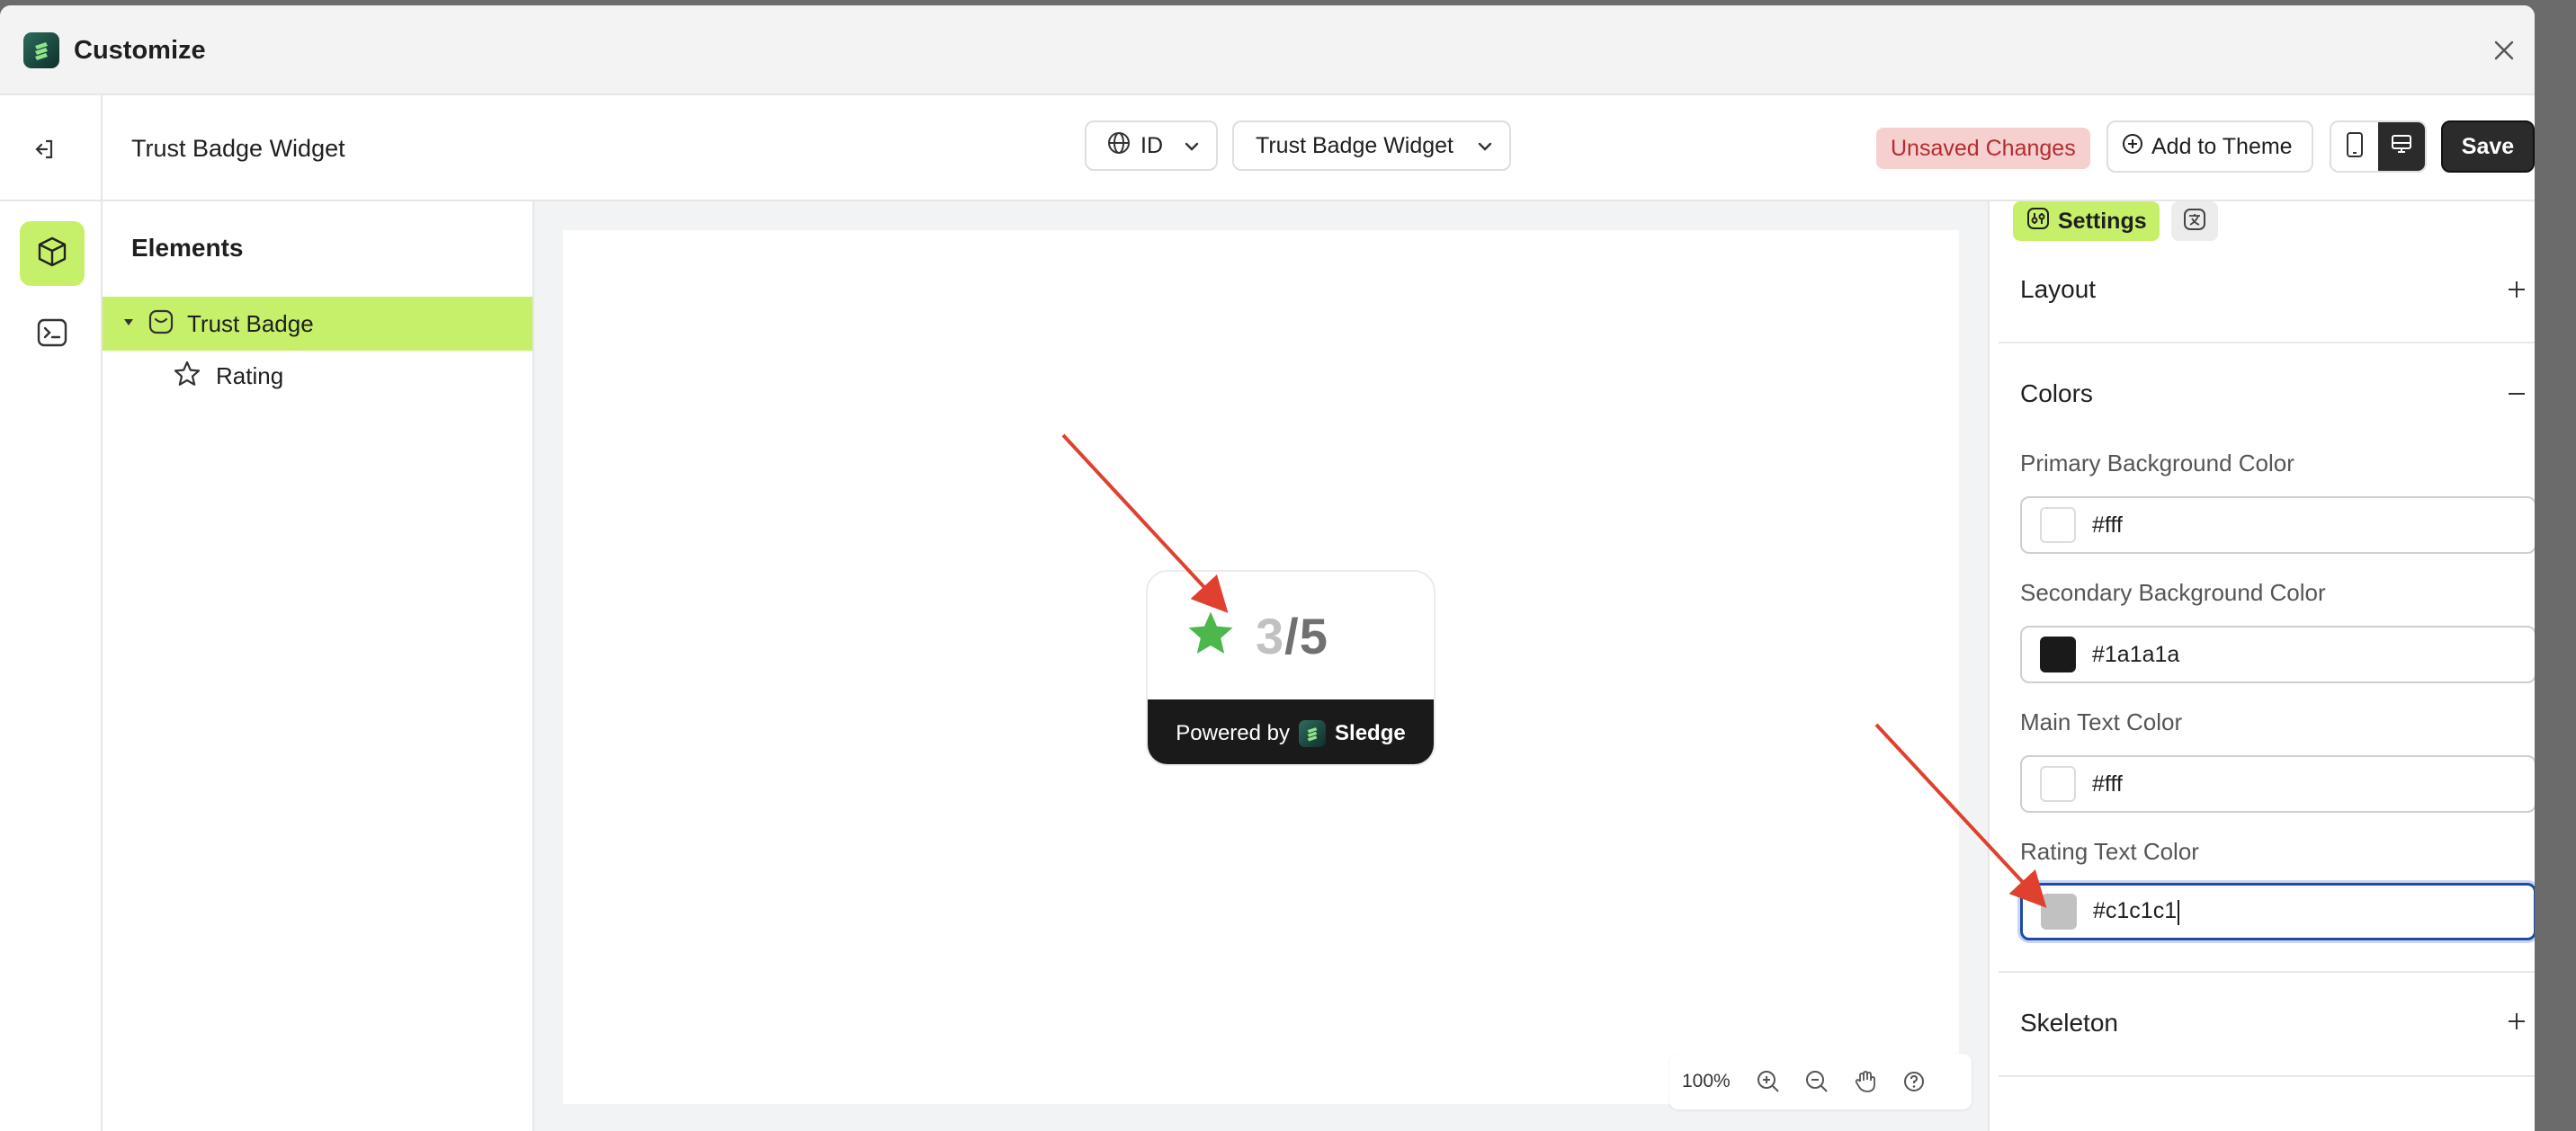 This screenshot has width=2576, height=1131. I want to click on rating-text: 3/5, so click(1292, 636).